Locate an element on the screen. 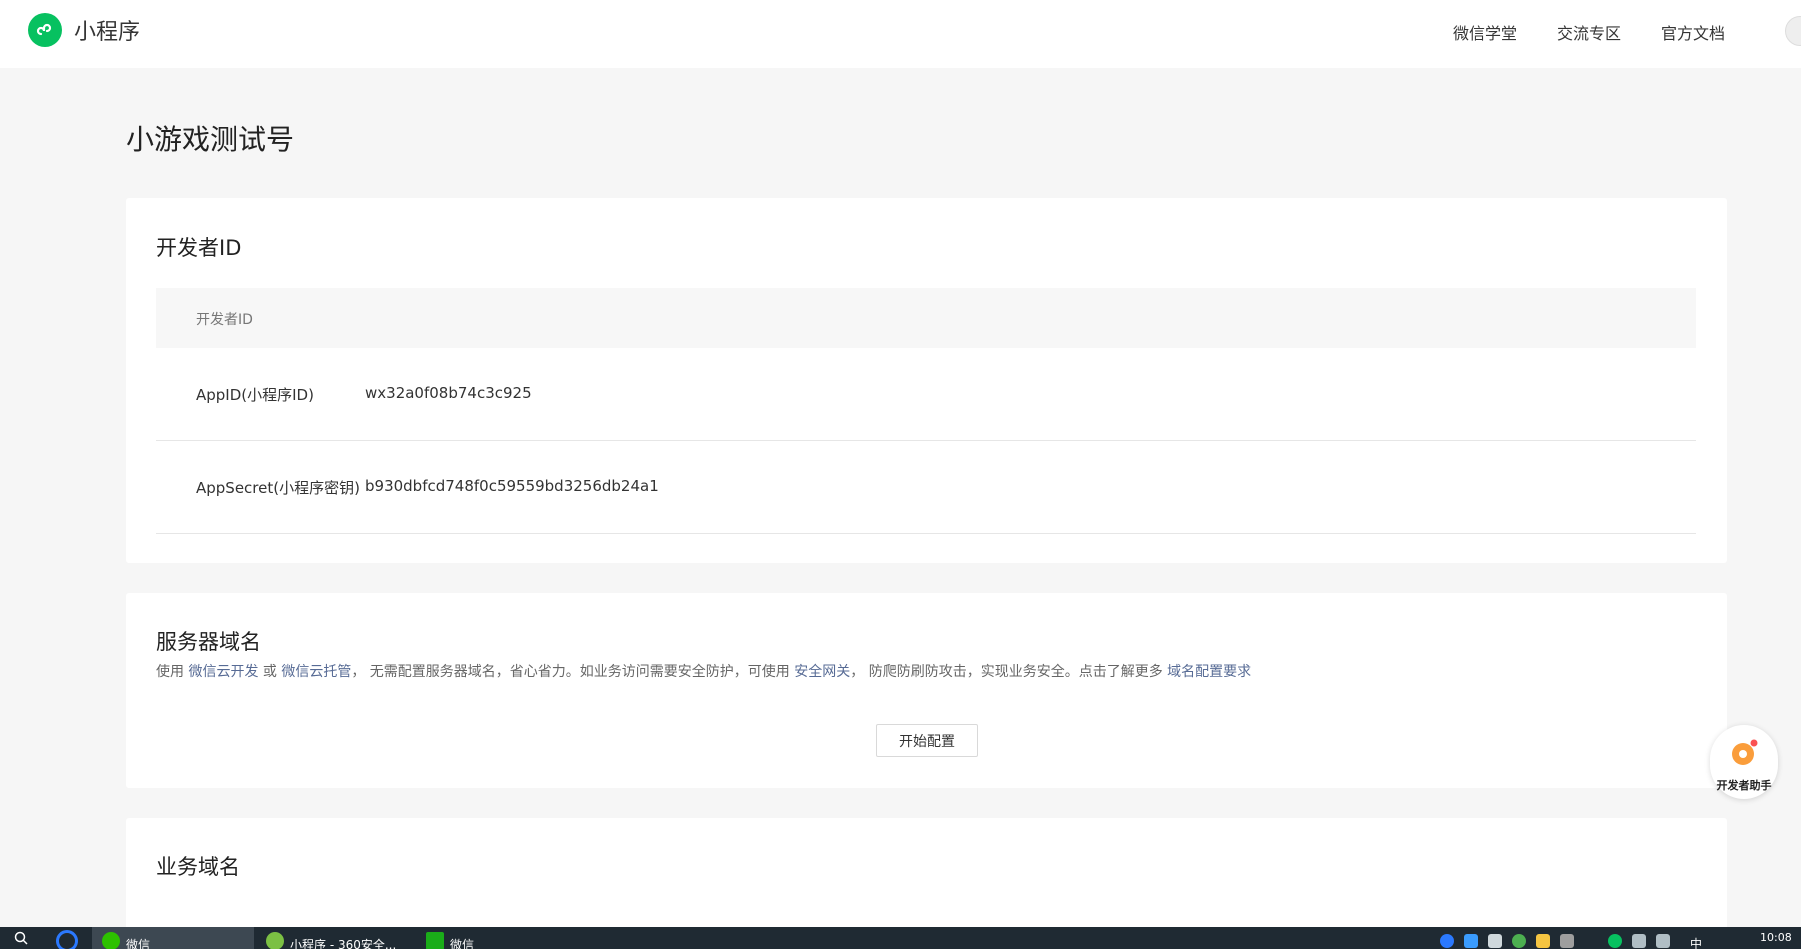 This screenshot has height=949, width=1801. link-wechat-cloud-hosting: 微信云托管 is located at coordinates (316, 672).